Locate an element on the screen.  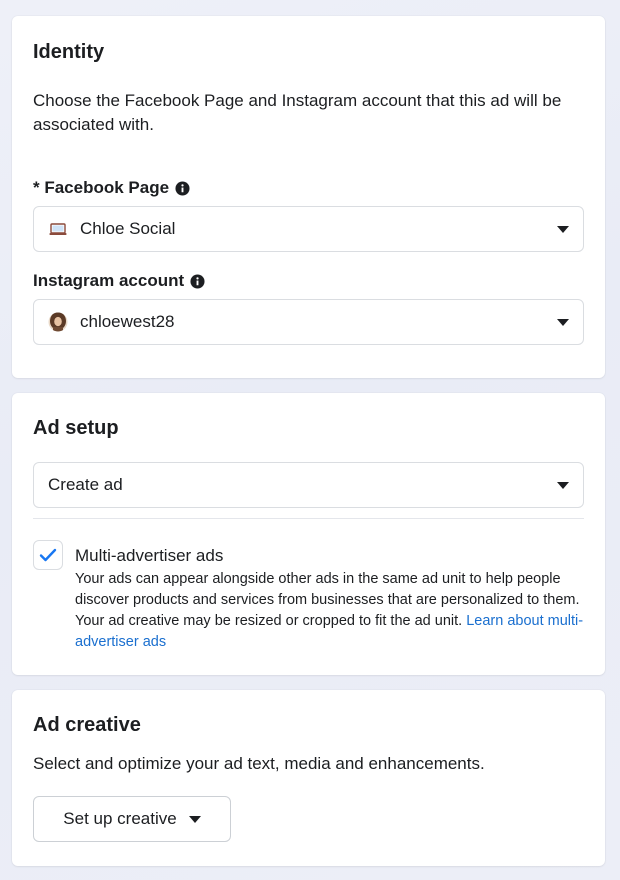
facebook-page-label-text: * Facebook Page is located at coordinates (101, 187).